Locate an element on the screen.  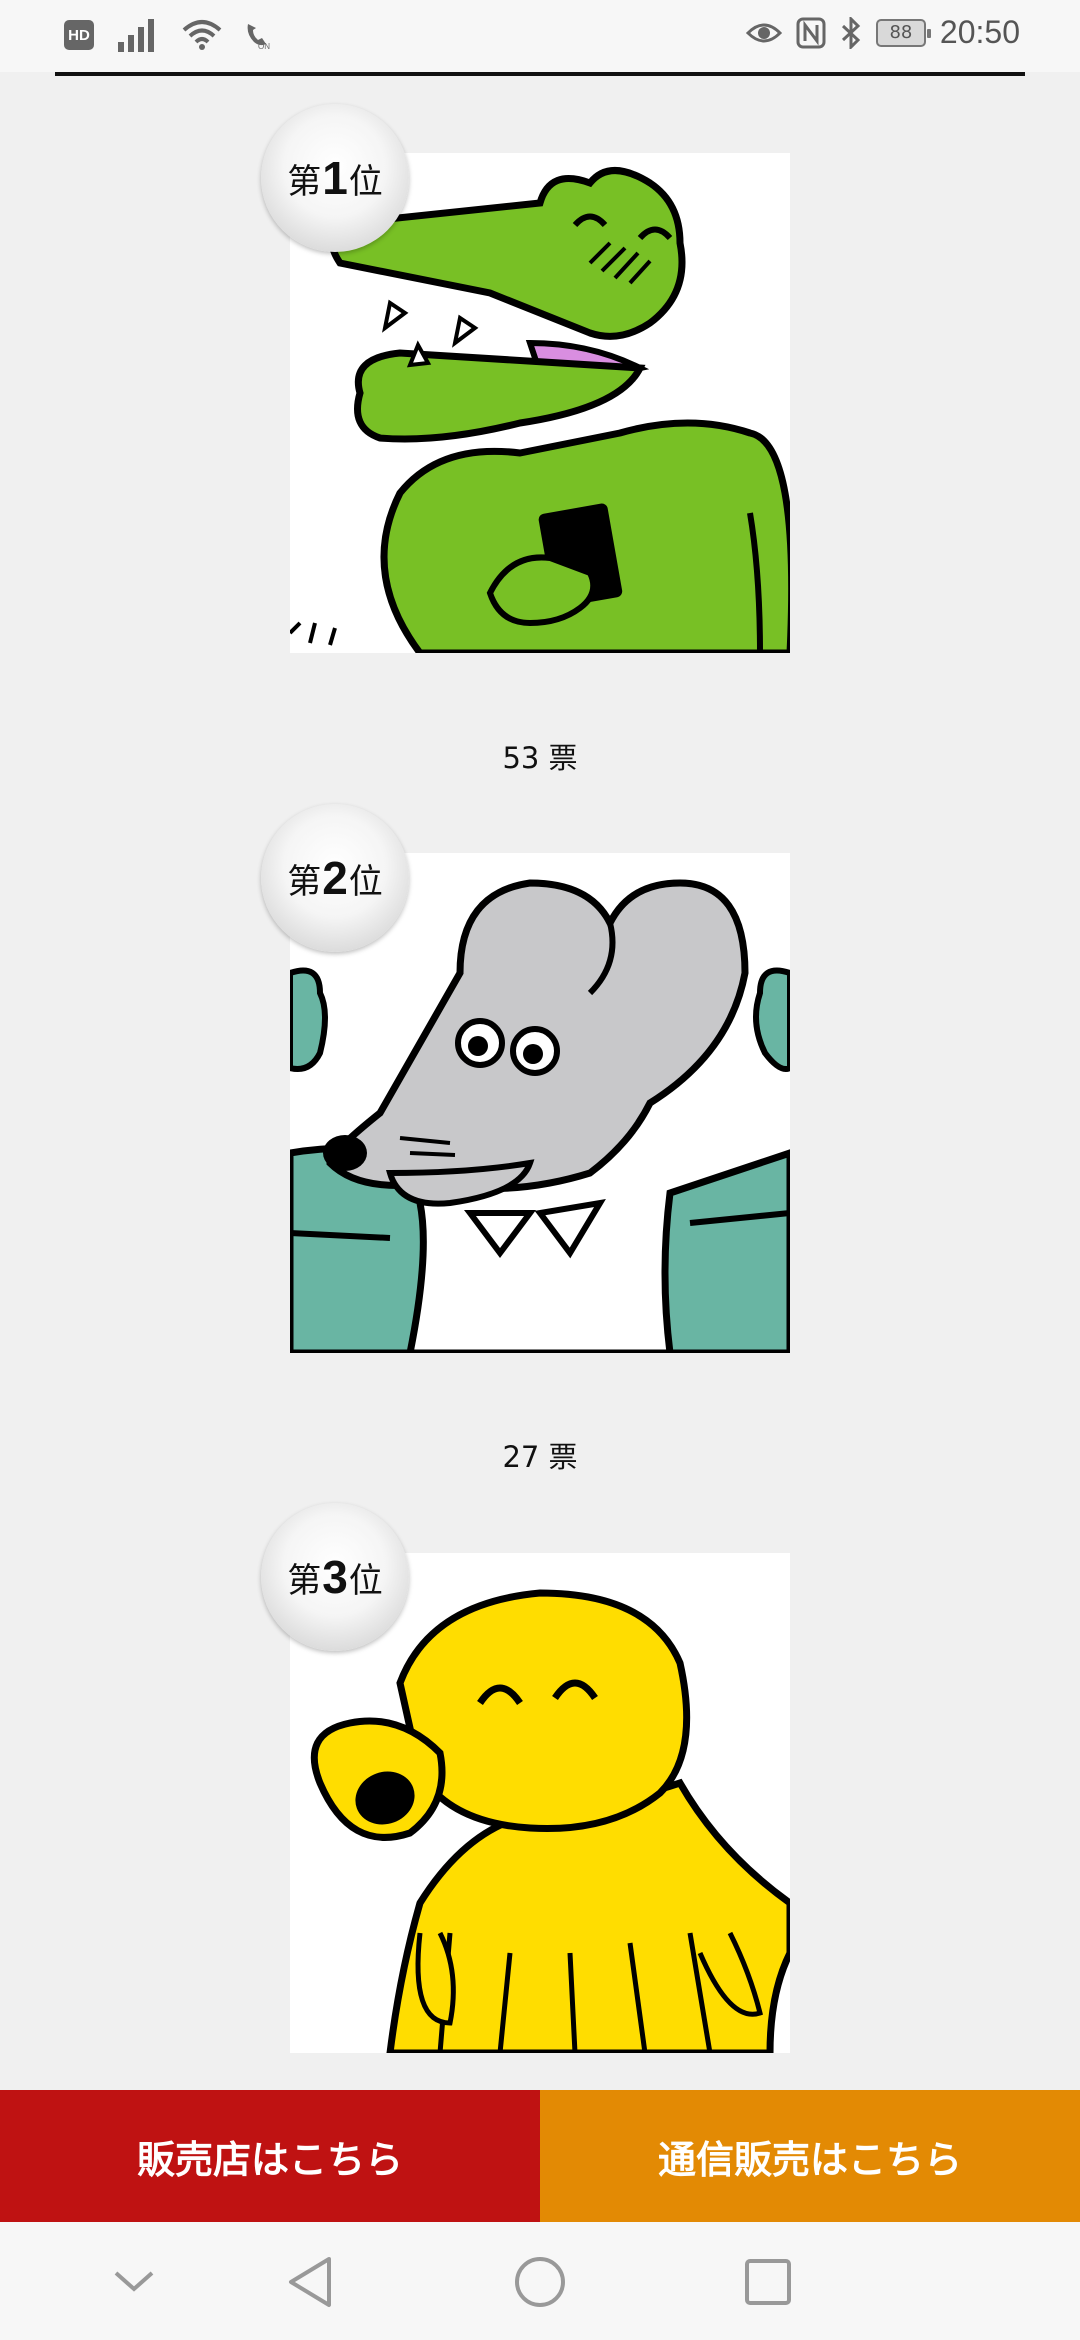
system-nav-bar is located at coordinates (540, 2281).